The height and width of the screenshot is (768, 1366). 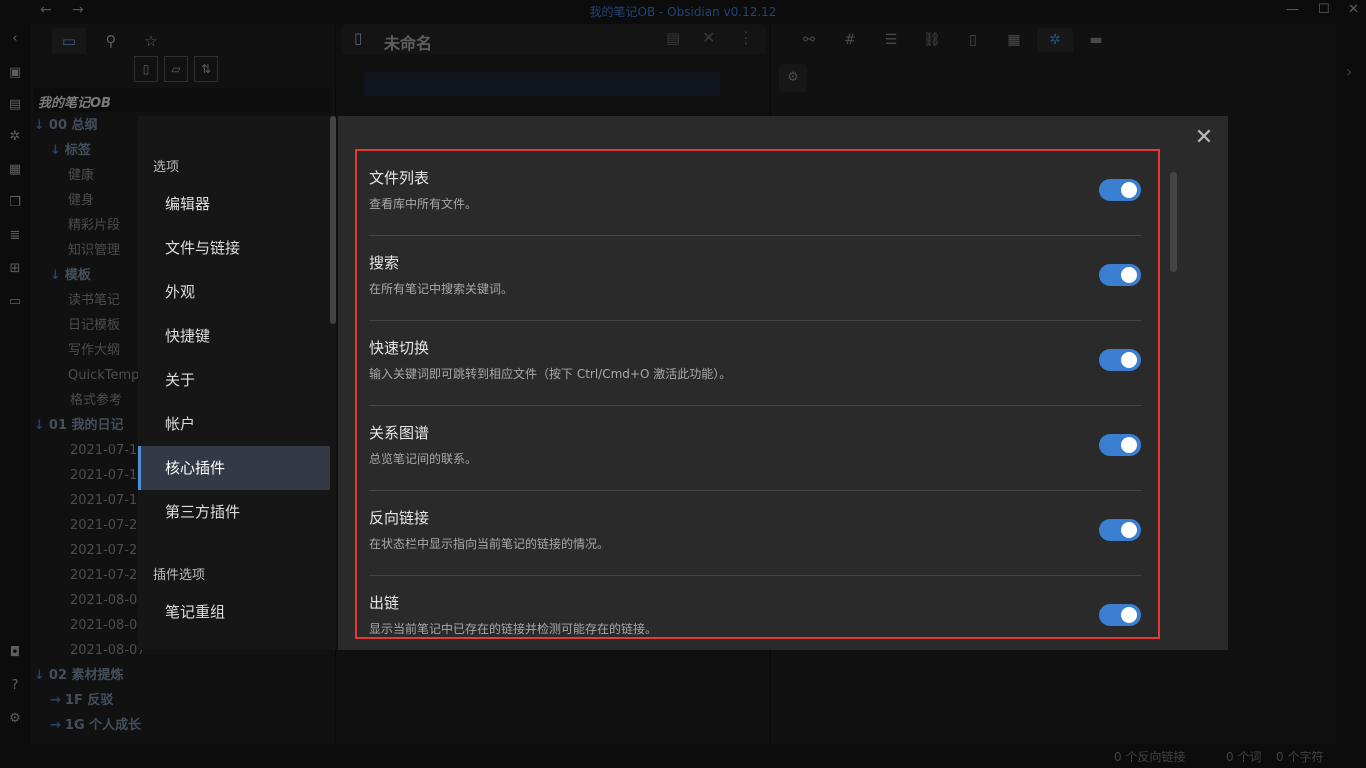 What do you see at coordinates (755, 448) in the screenshot?
I see `plugin-row: 关系图谱总览笔记间的联系。` at bounding box center [755, 448].